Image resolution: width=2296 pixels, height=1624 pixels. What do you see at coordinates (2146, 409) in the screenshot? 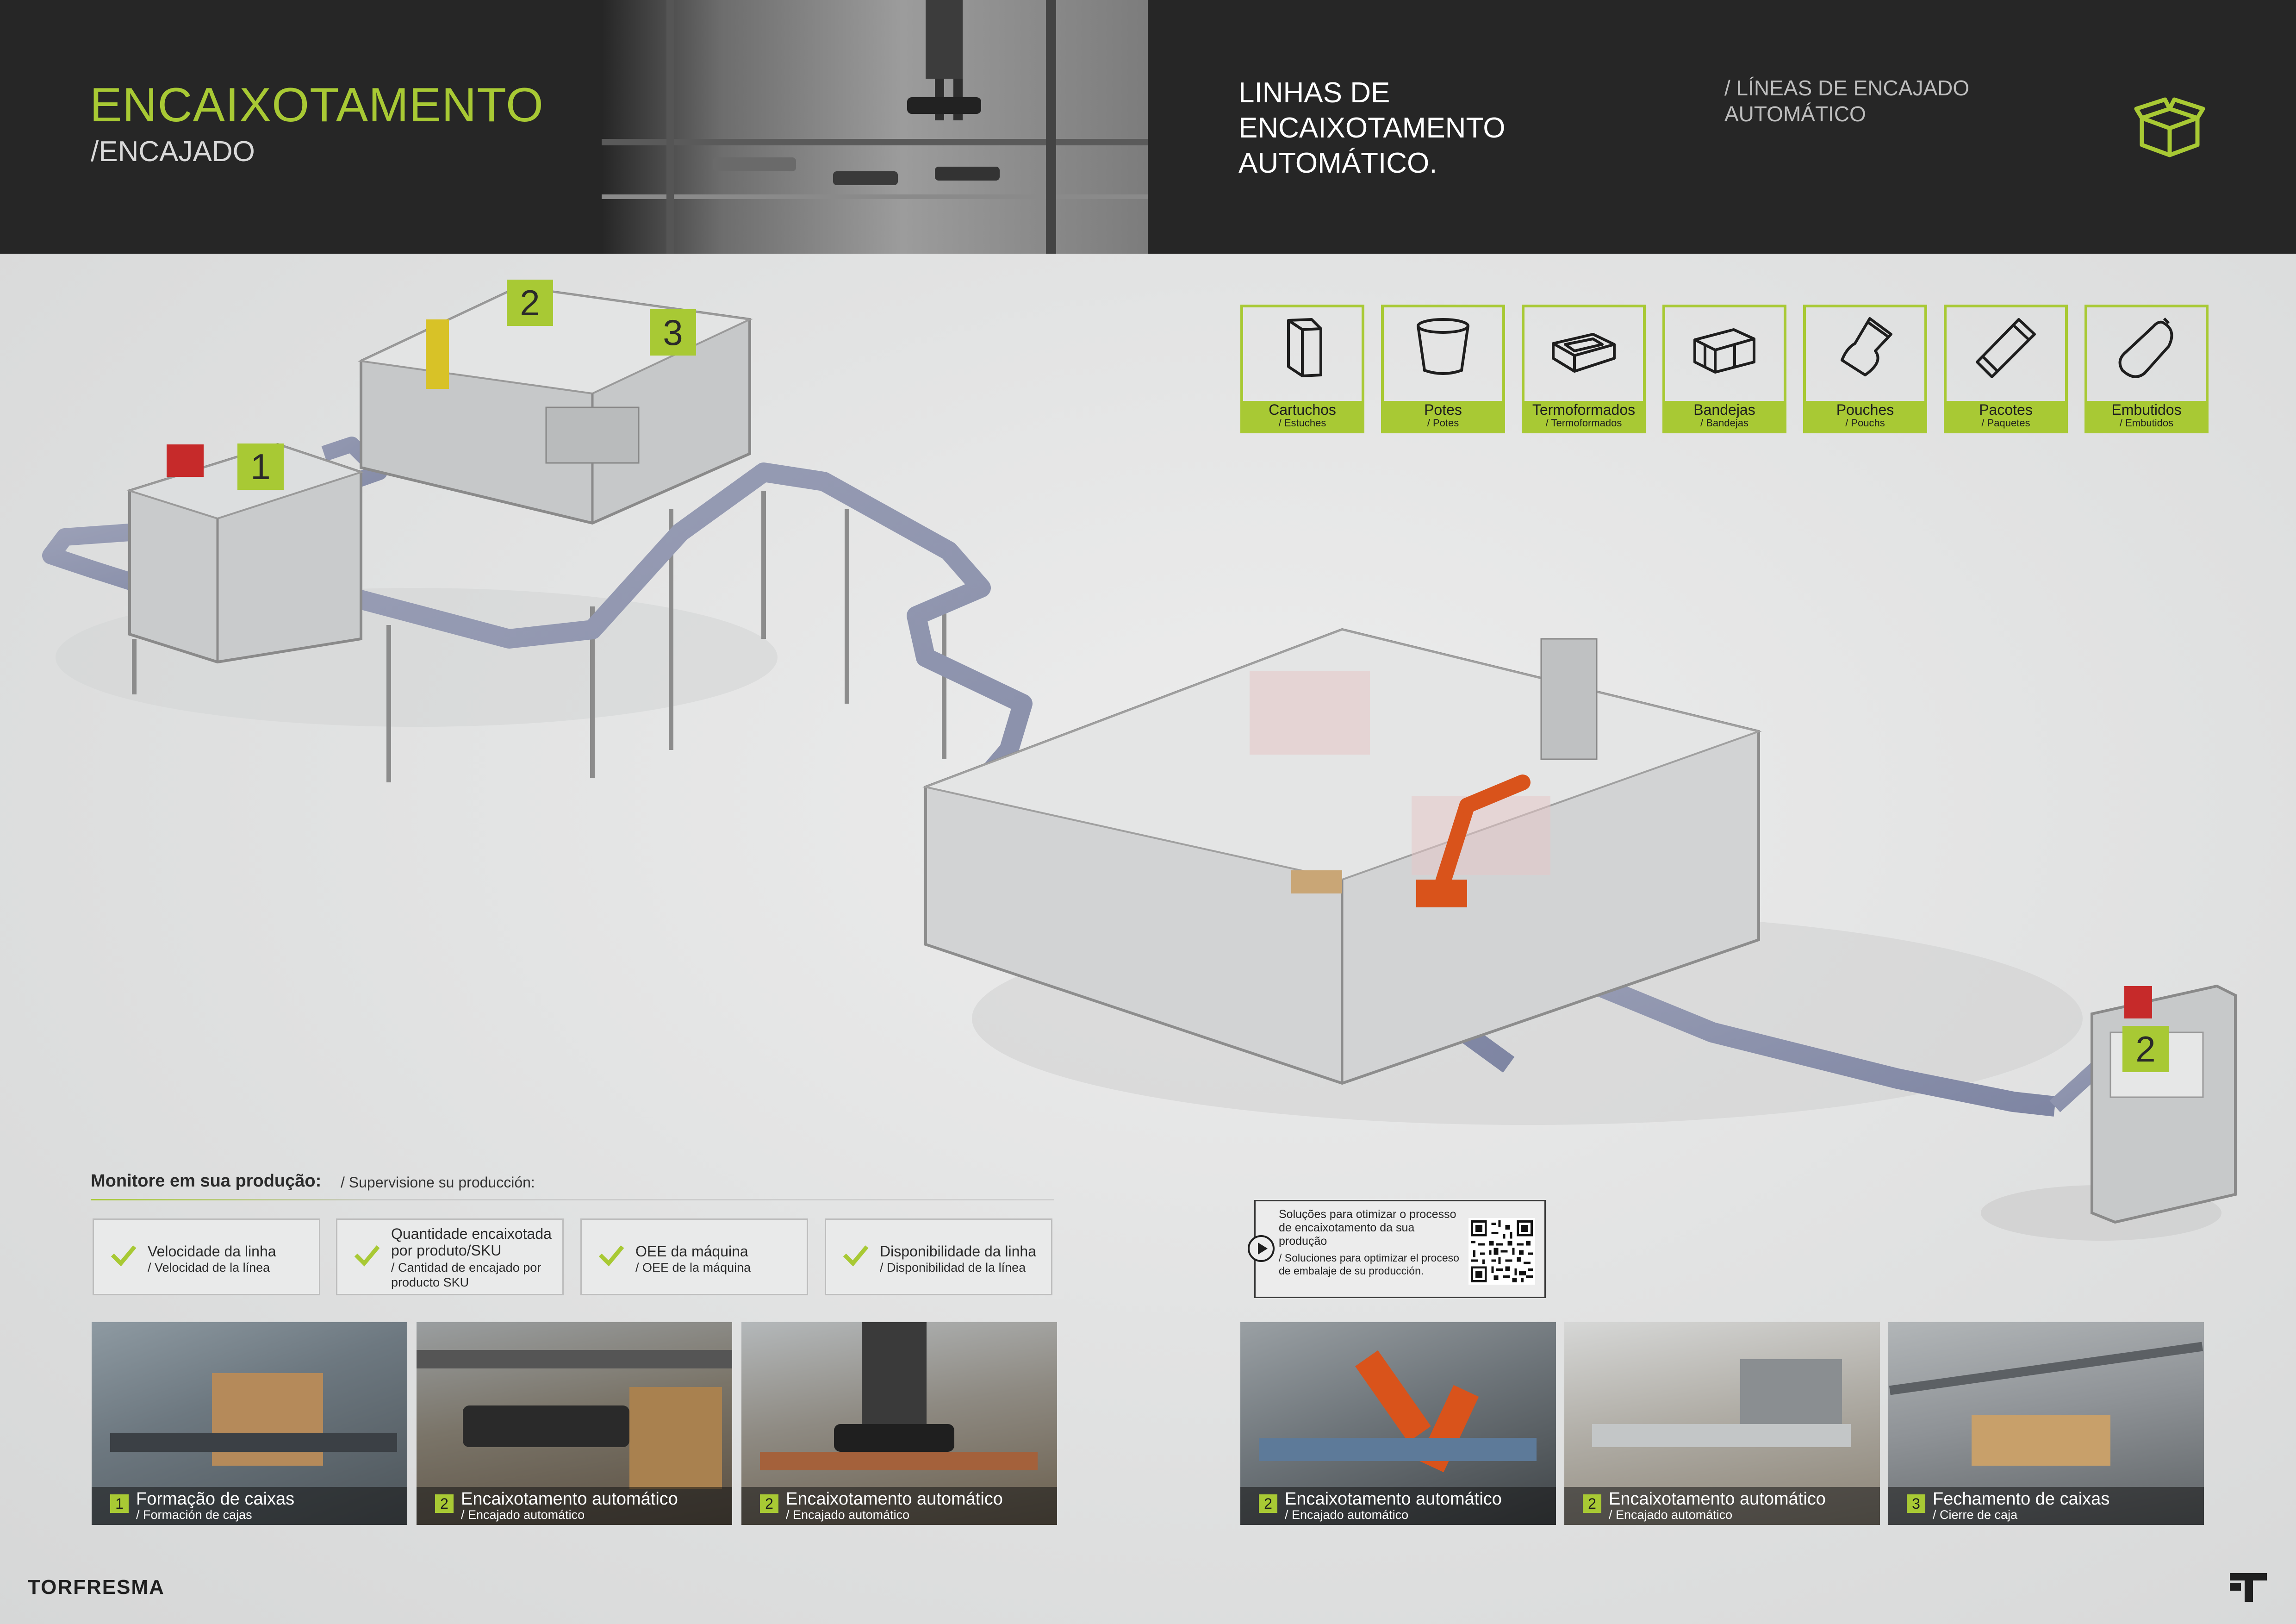
I see `product-label: Embutidos` at bounding box center [2146, 409].